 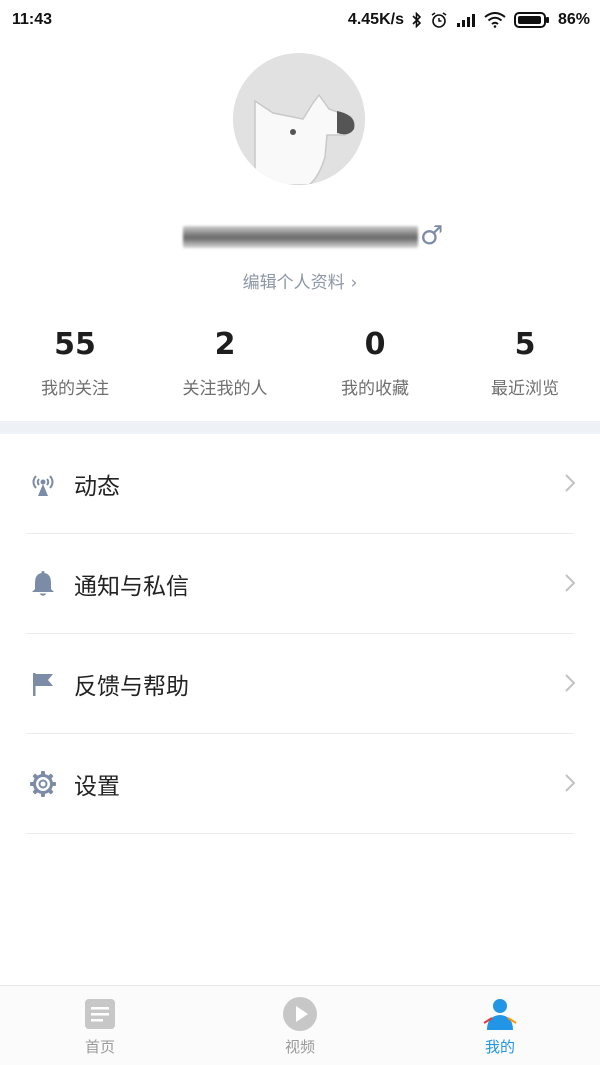 I want to click on bottom-tab-bar: 首页 视频 我的, so click(x=300, y=1025).